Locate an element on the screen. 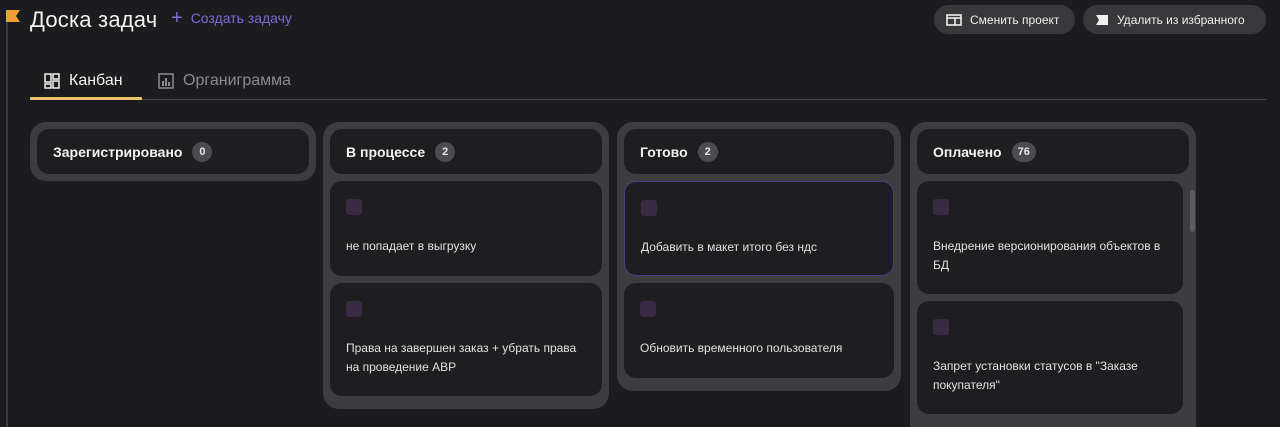 This screenshot has width=1280, height=427. column-registered: Зарегистрировано 0 is located at coordinates (173, 151).